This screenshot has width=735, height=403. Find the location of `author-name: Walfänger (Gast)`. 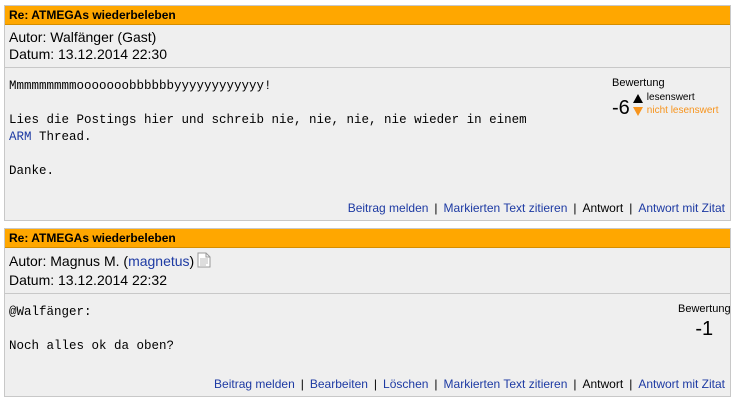

author-name: Walfänger (Gast) is located at coordinates (103, 37).